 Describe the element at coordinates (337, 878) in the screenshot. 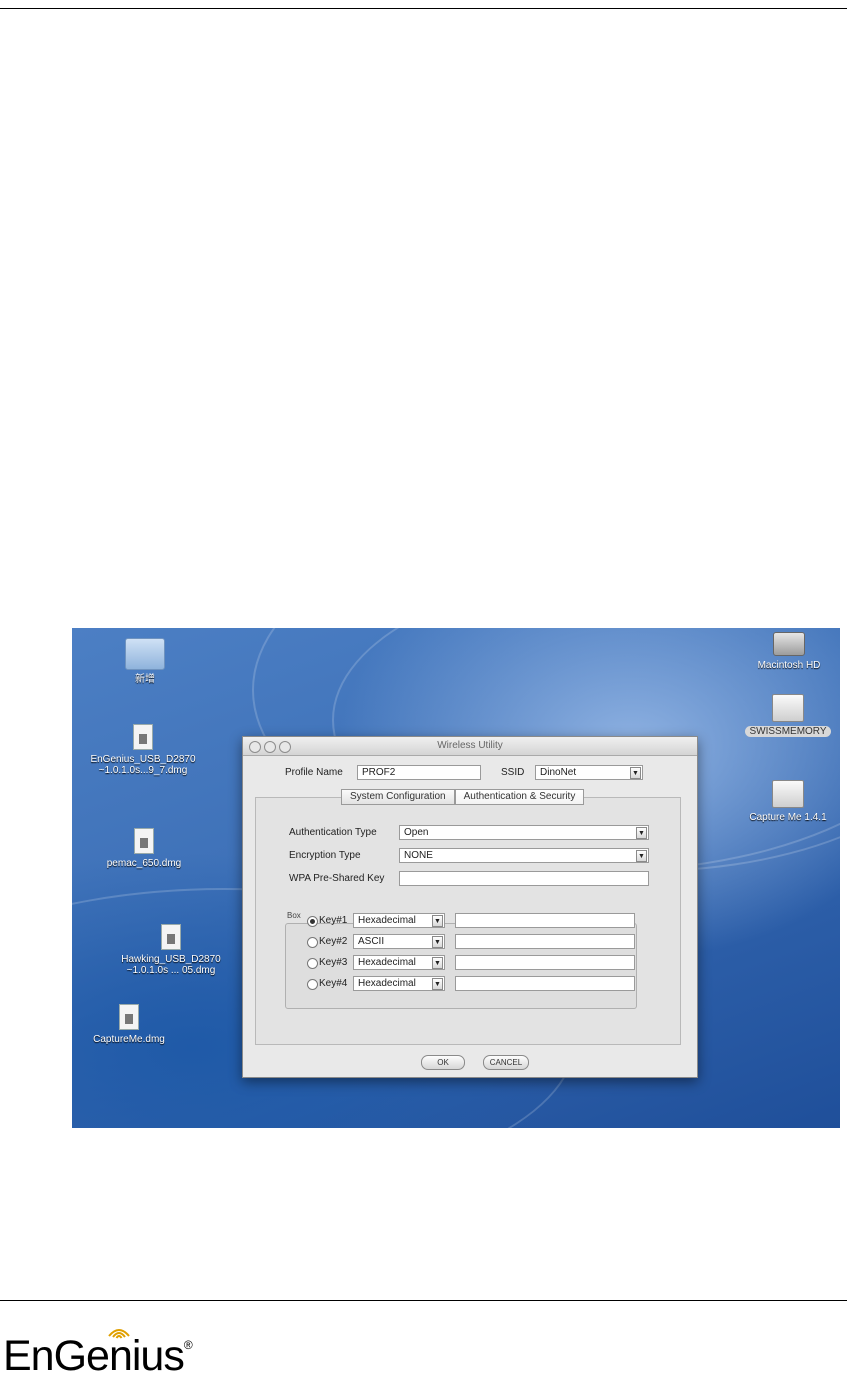

I see `wpa-psk-label: WPA Pre-Shared Key` at that location.